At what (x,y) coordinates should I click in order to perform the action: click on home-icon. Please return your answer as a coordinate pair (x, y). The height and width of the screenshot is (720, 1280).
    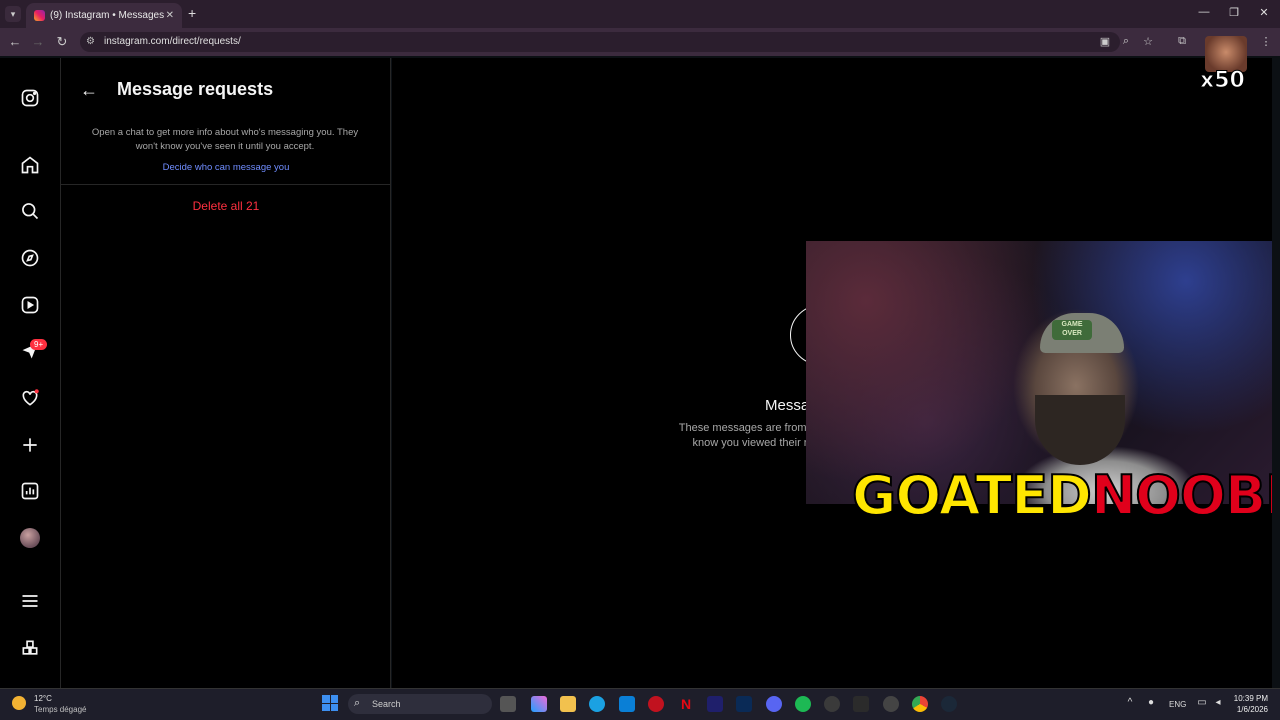
    Looking at the image, I should click on (30, 165).